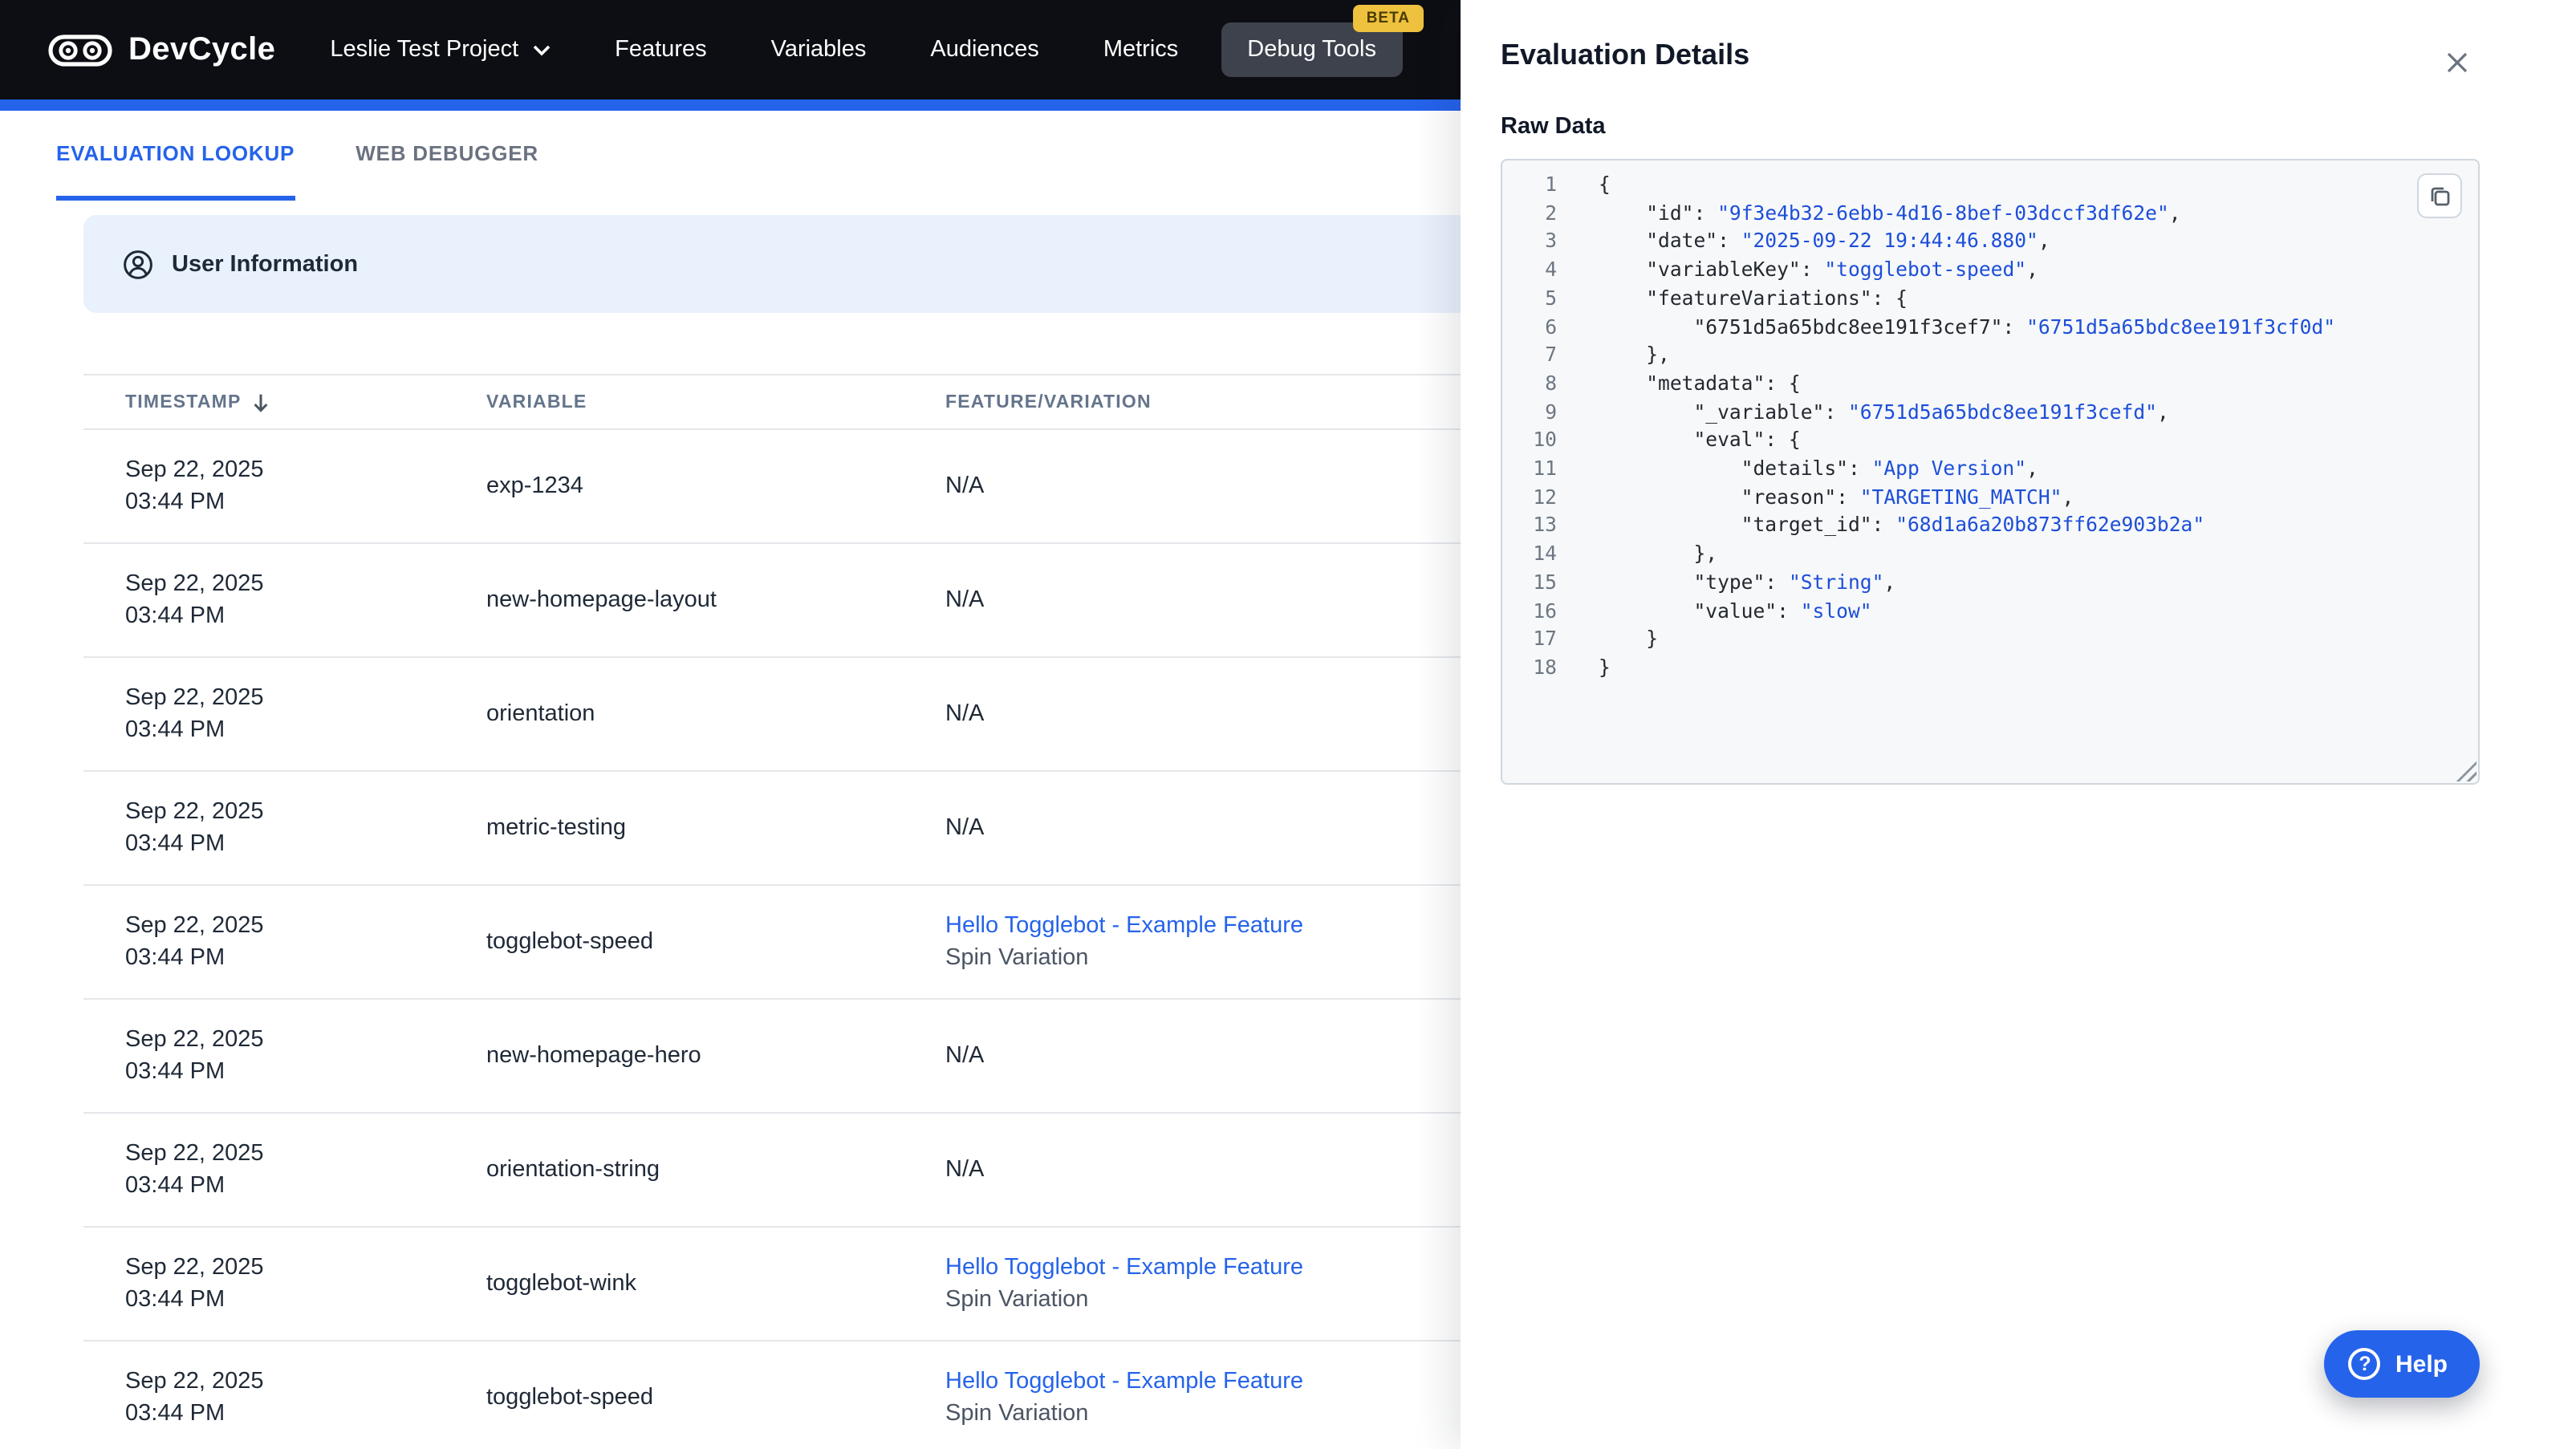  Describe the element at coordinates (447, 156) in the screenshot. I see `tab-web-debugger: WEB DEBUGGER` at that location.